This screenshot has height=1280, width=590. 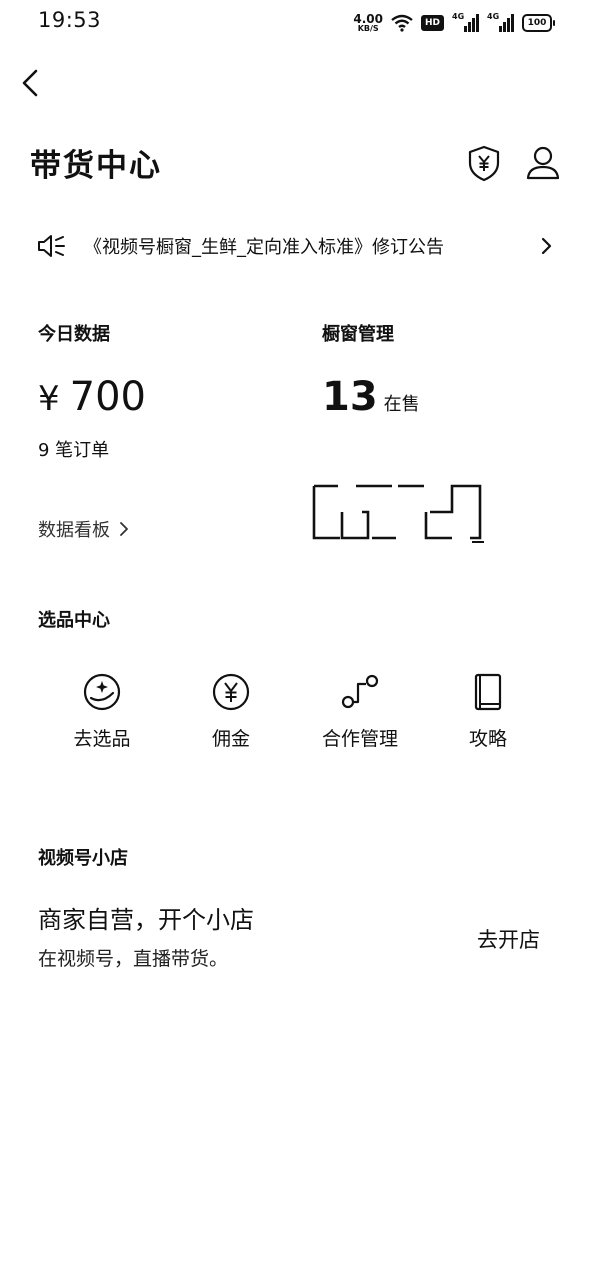 What do you see at coordinates (538, 23) in the screenshot?
I see `battery-icon: 100` at bounding box center [538, 23].